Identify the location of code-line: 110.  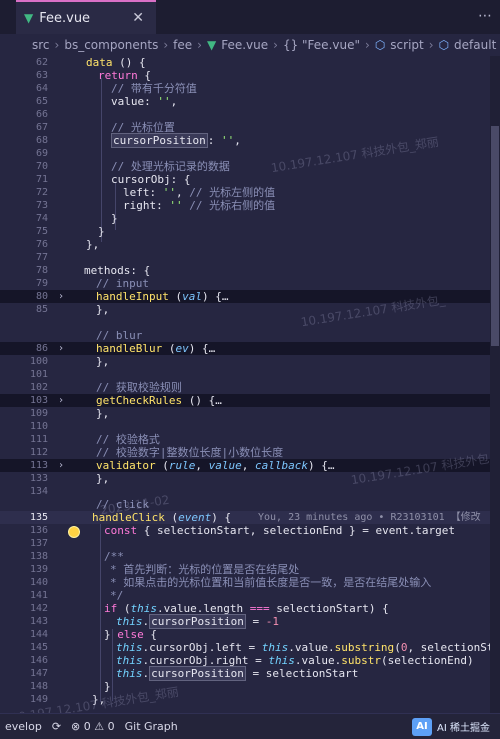
(250, 426).